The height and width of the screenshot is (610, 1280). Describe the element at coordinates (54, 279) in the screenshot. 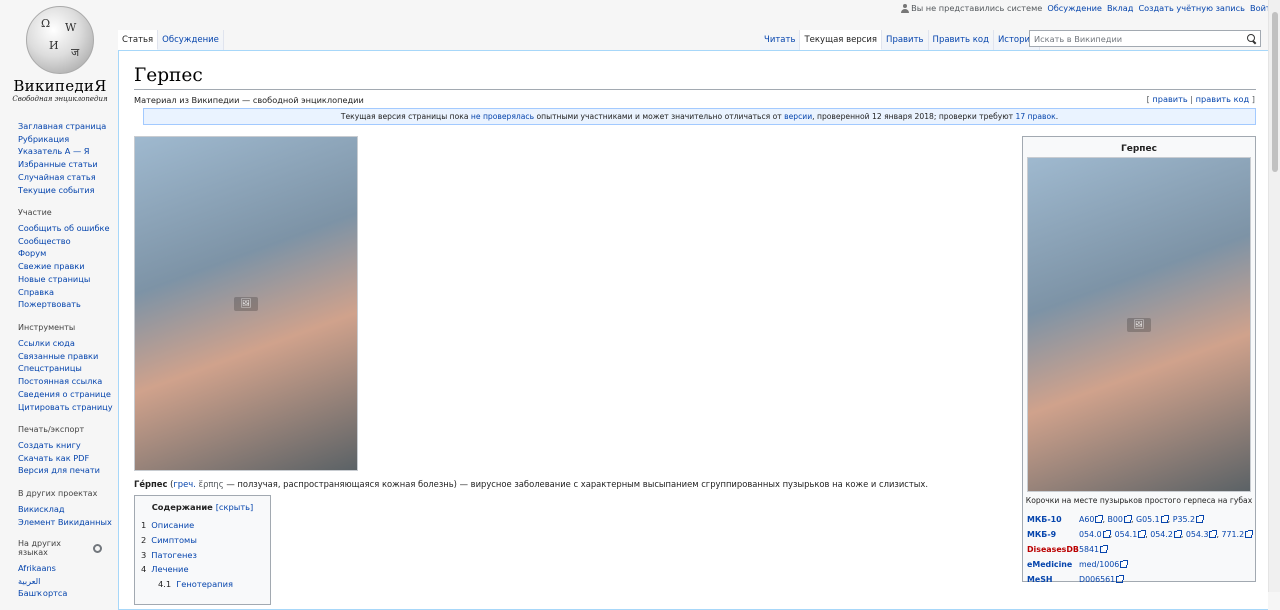

I see `nav-link: Новые страницы` at that location.